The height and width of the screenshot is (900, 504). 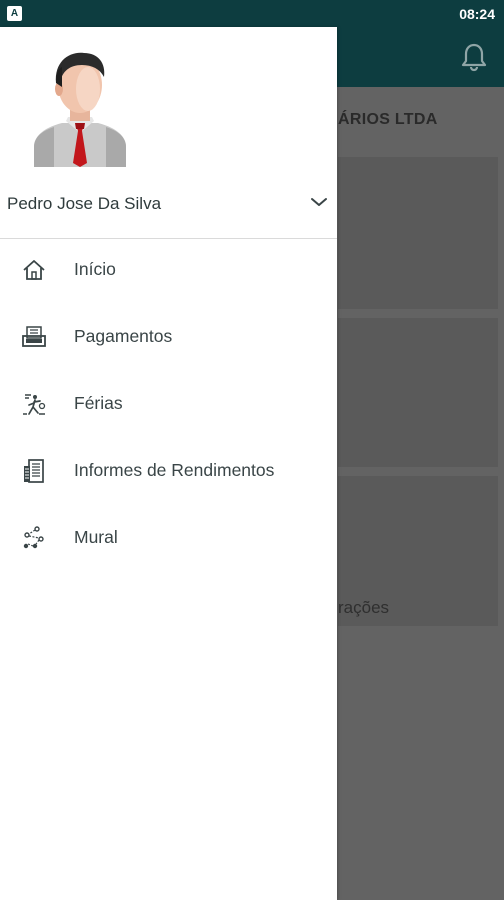 I want to click on payments-icon, so click(x=34, y=336).